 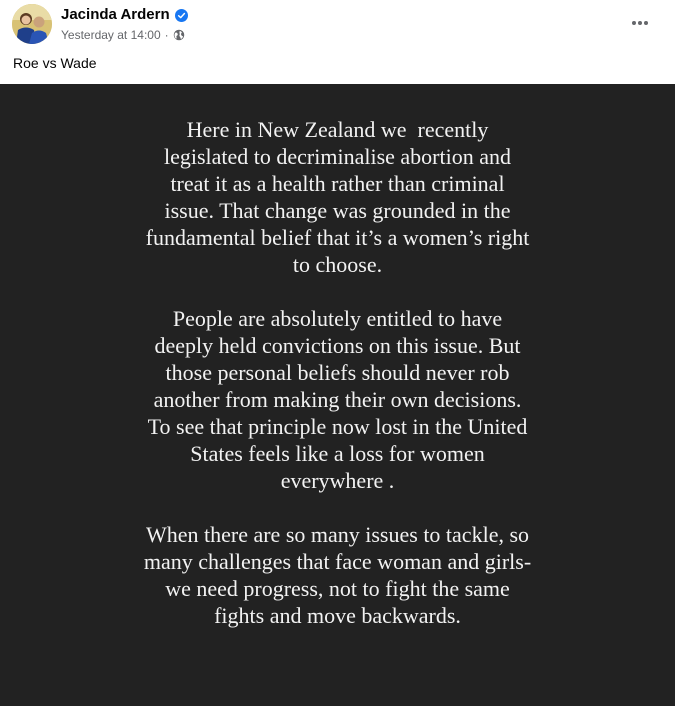 I want to click on story-line: States feels like a loss for women, so click(x=337, y=453).